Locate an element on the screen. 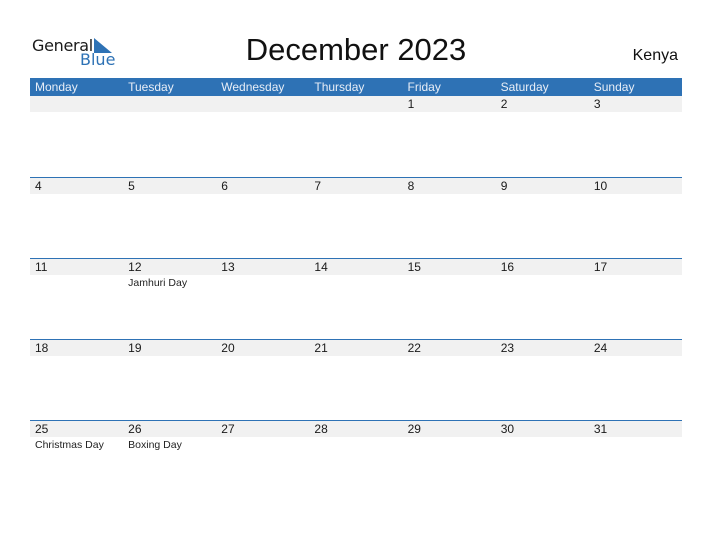 Image resolution: width=712 pixels, height=550 pixels. day-number: 7 is located at coordinates (318, 186).